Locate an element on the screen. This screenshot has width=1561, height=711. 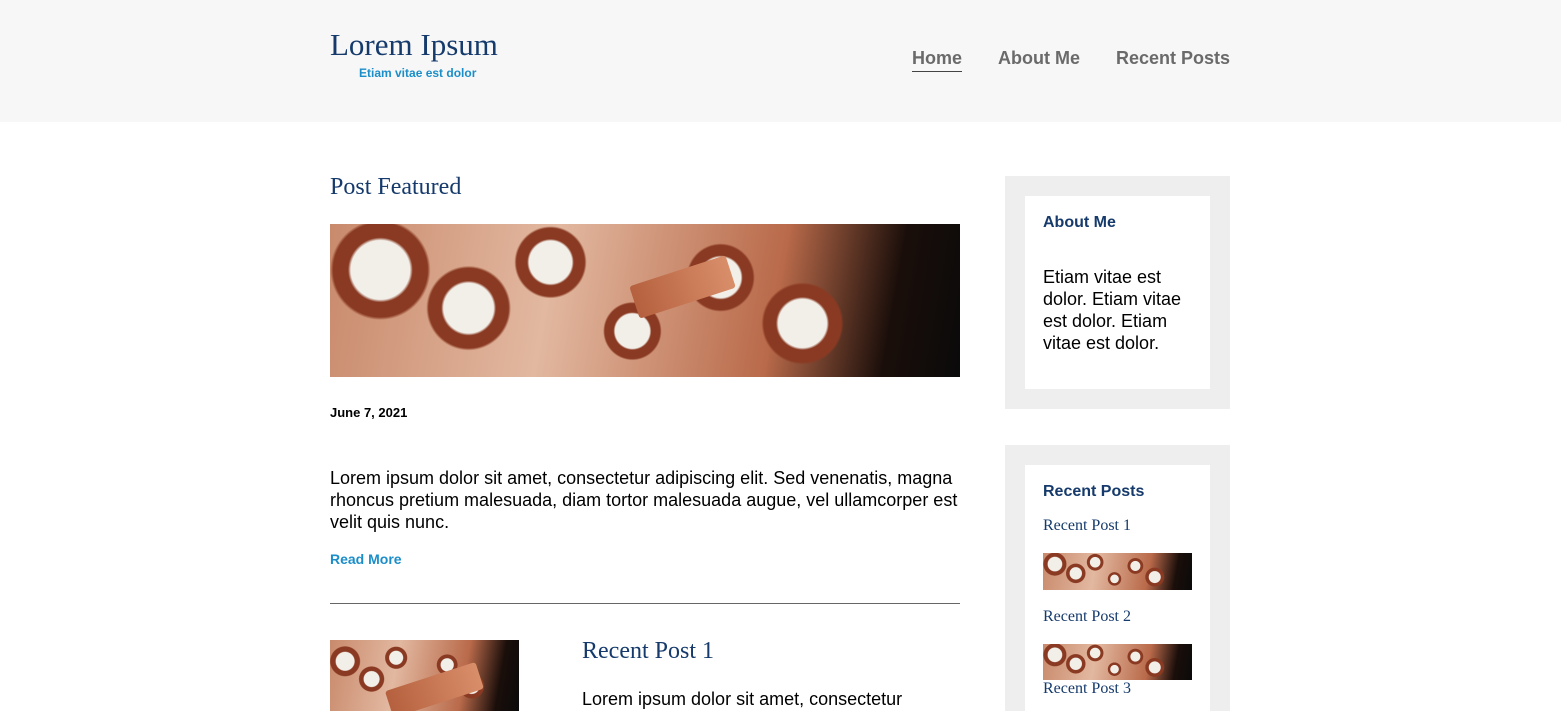
sidebar-recent-post-1: Recent Post 1 is located at coordinates (1087, 526).